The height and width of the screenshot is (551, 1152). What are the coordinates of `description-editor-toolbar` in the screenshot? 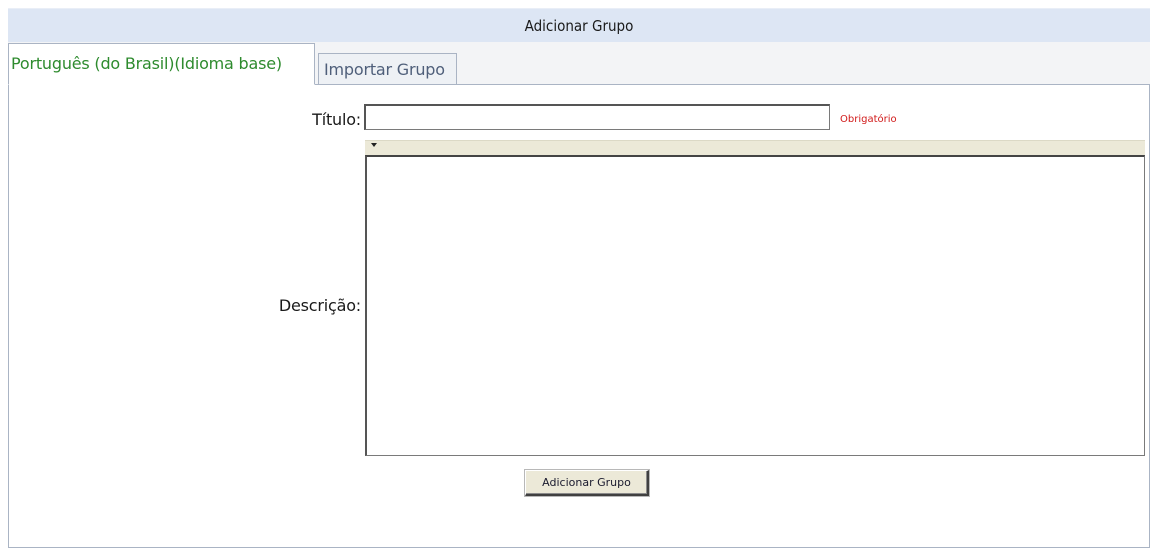 It's located at (755, 147).